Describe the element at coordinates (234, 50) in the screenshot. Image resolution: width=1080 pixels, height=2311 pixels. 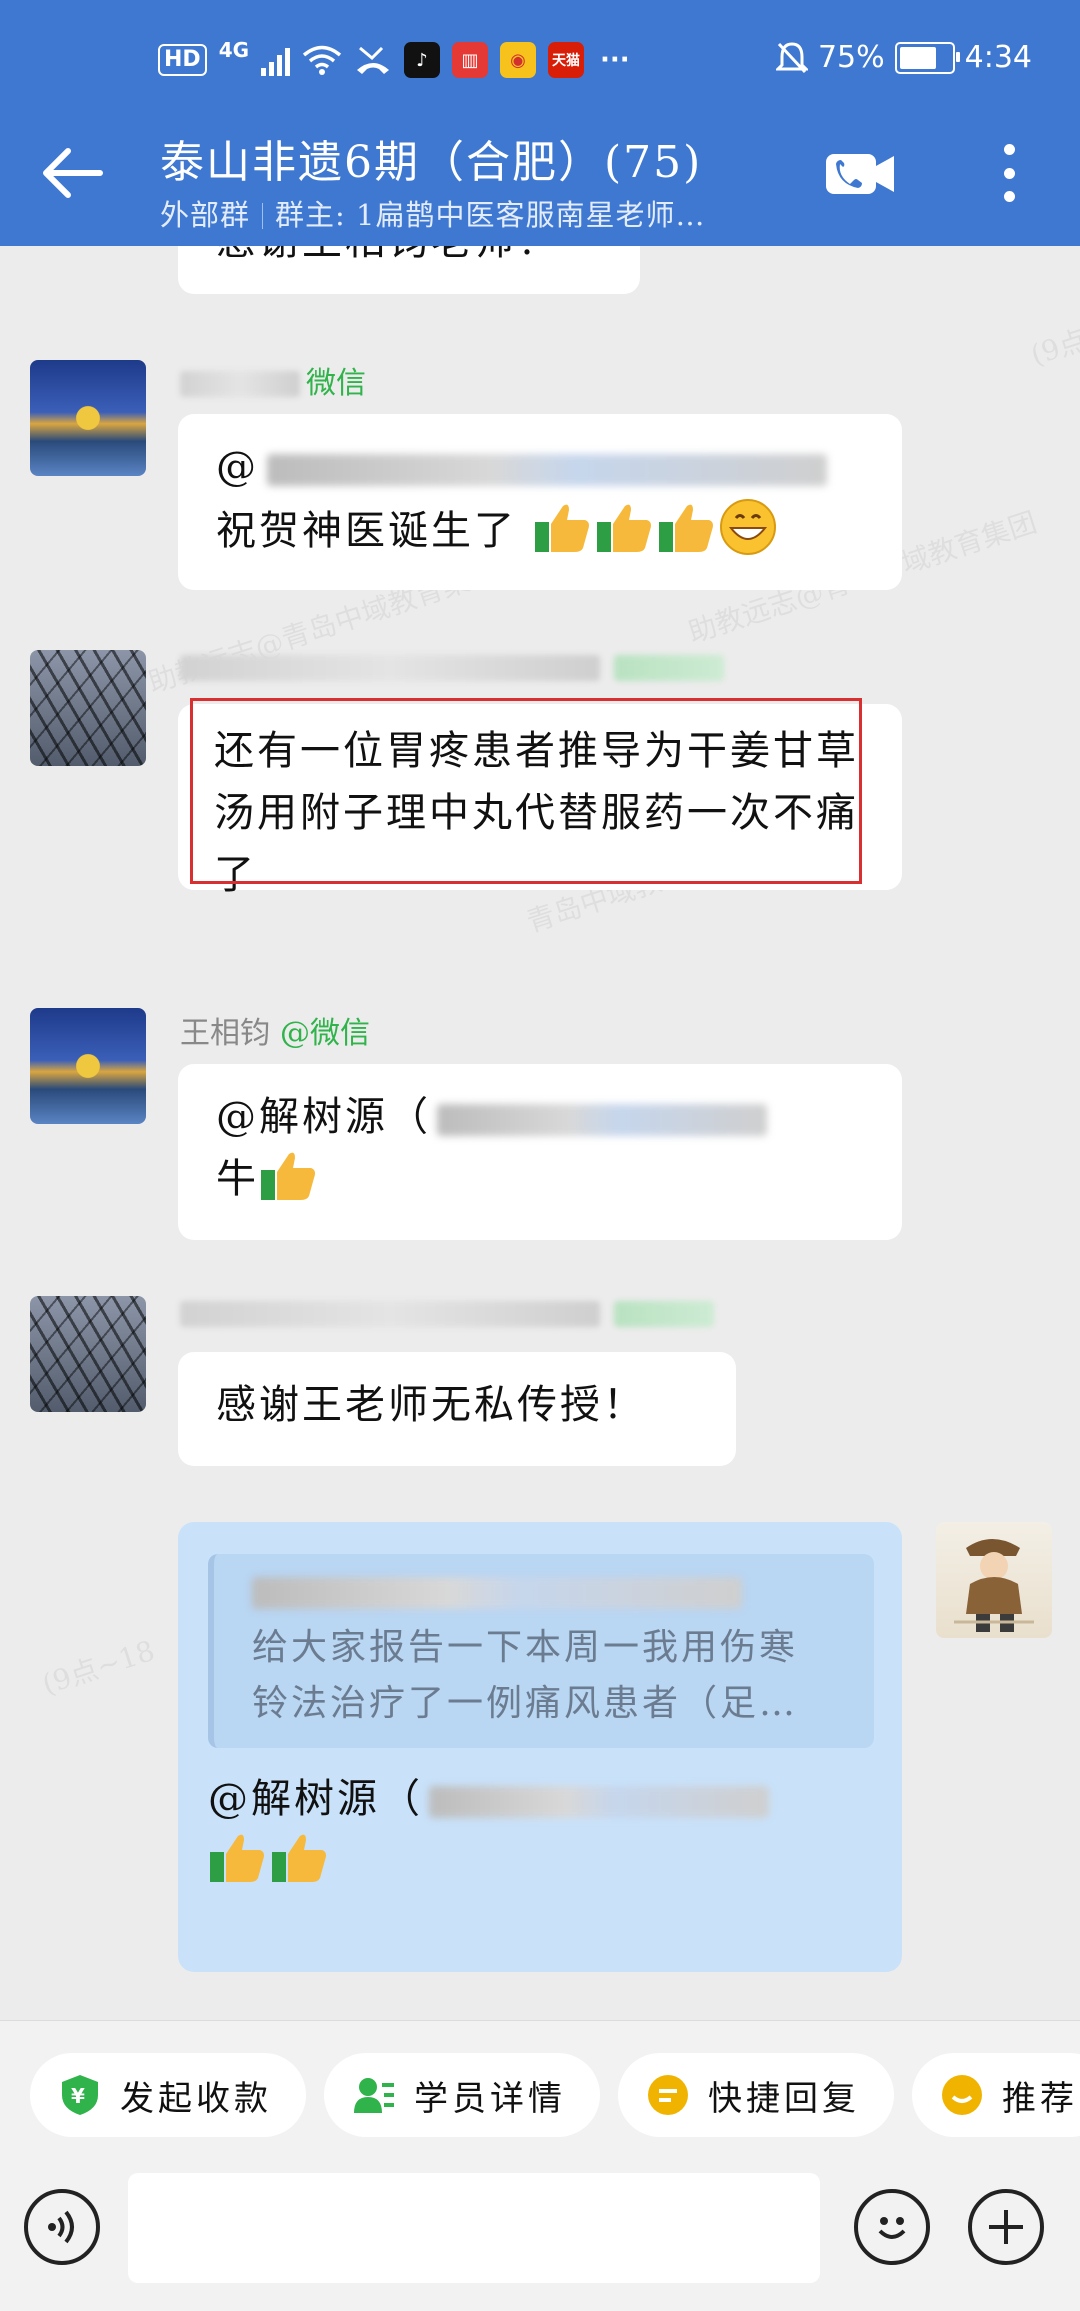
I see `network-type: 4G` at that location.